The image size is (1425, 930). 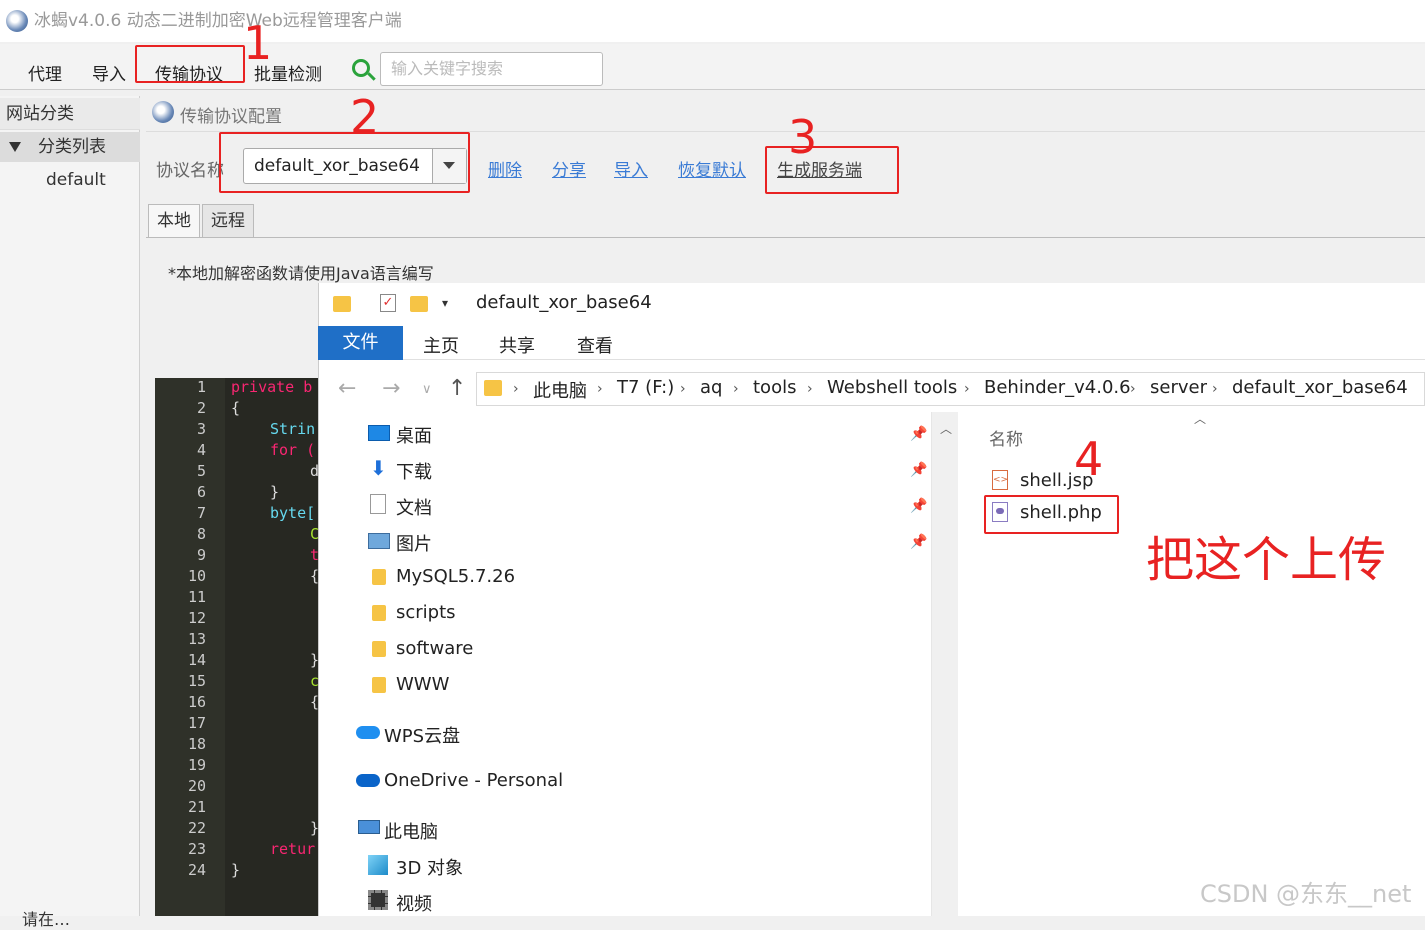 What do you see at coordinates (712, 168) in the screenshot?
I see `restore-default-link: 恢复默认` at bounding box center [712, 168].